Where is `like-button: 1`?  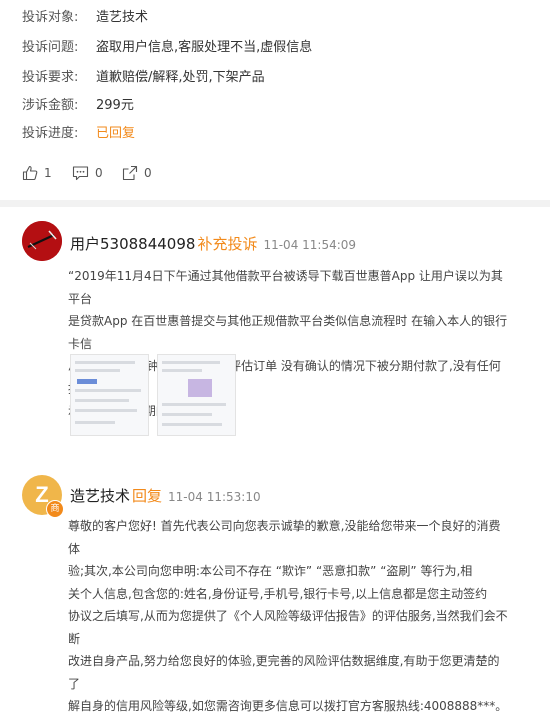
like-button: 1 is located at coordinates (37, 173).